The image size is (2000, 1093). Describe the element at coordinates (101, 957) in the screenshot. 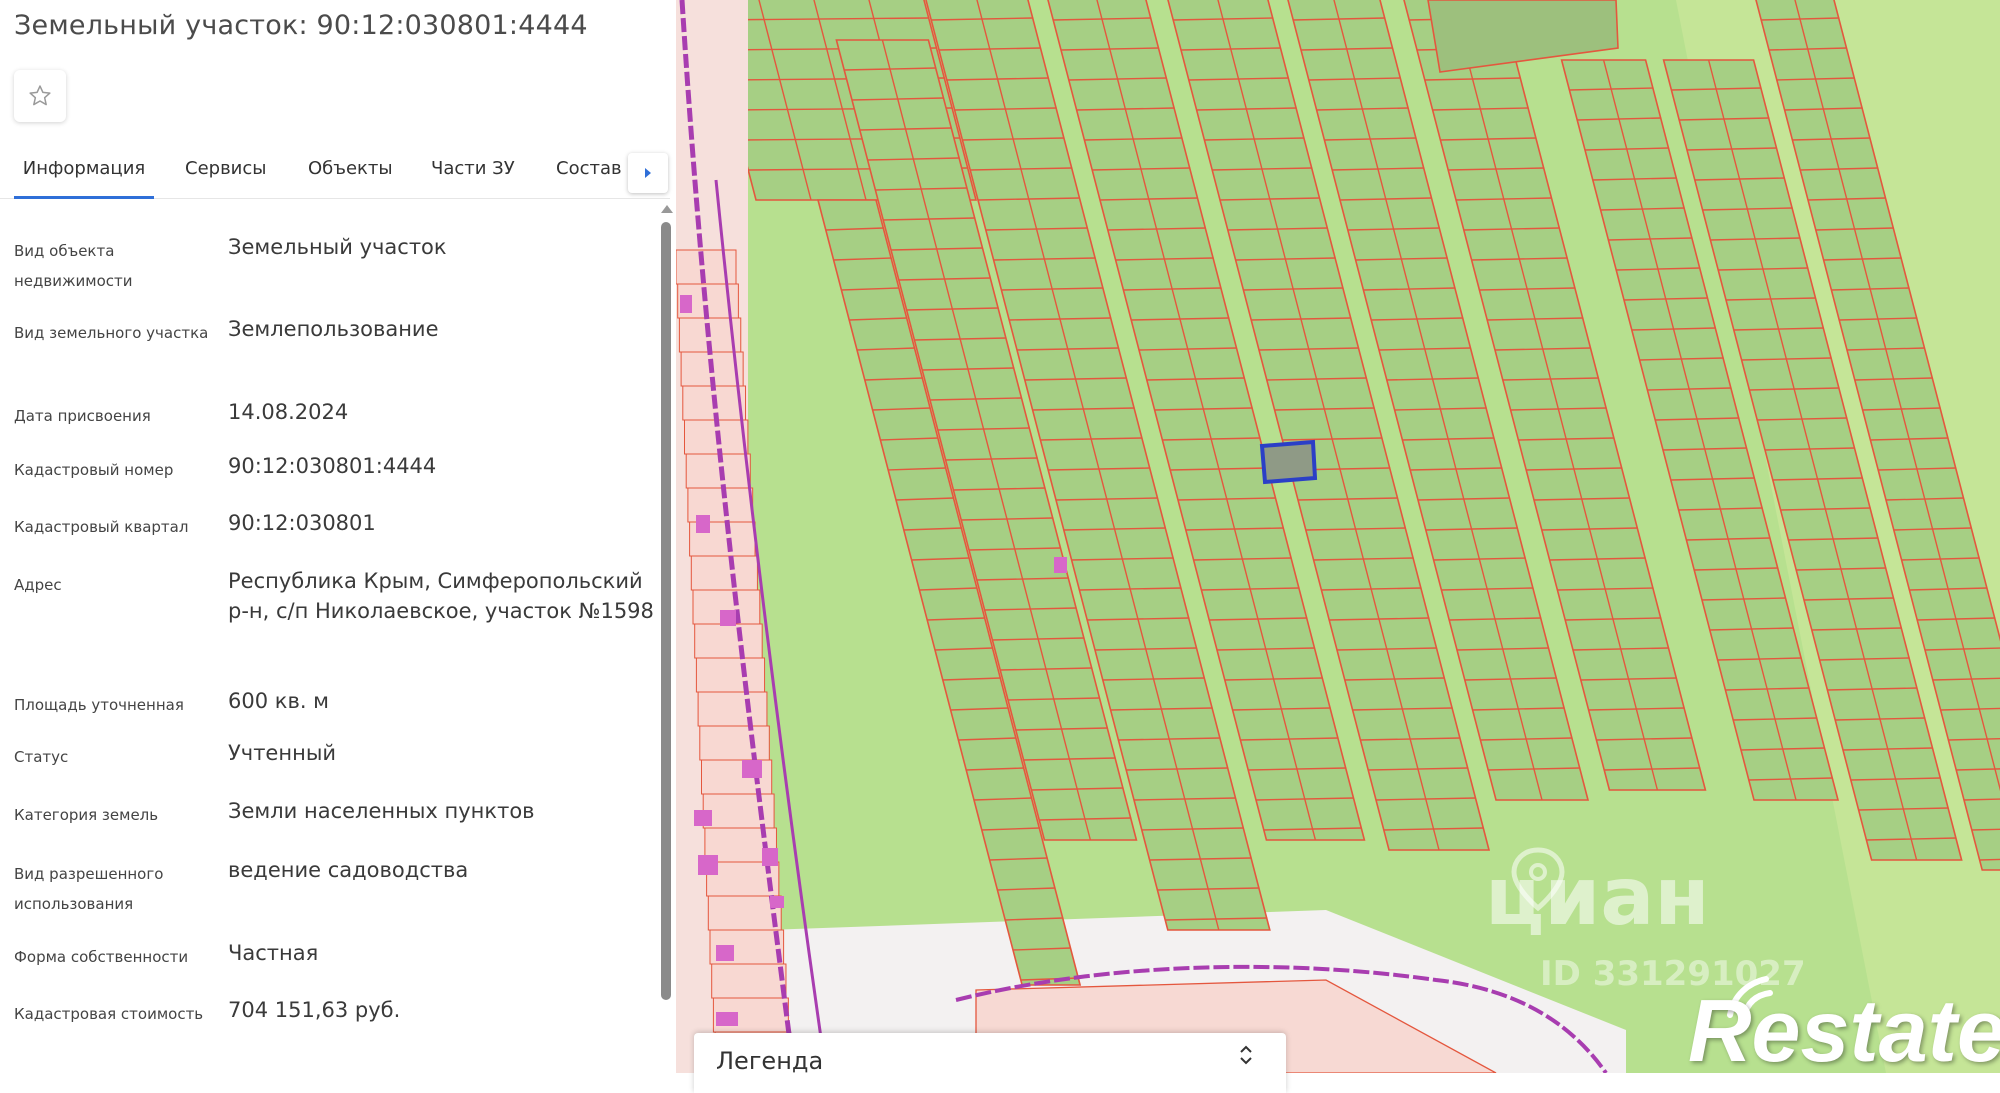

I see `info-label: Форма собственности` at that location.